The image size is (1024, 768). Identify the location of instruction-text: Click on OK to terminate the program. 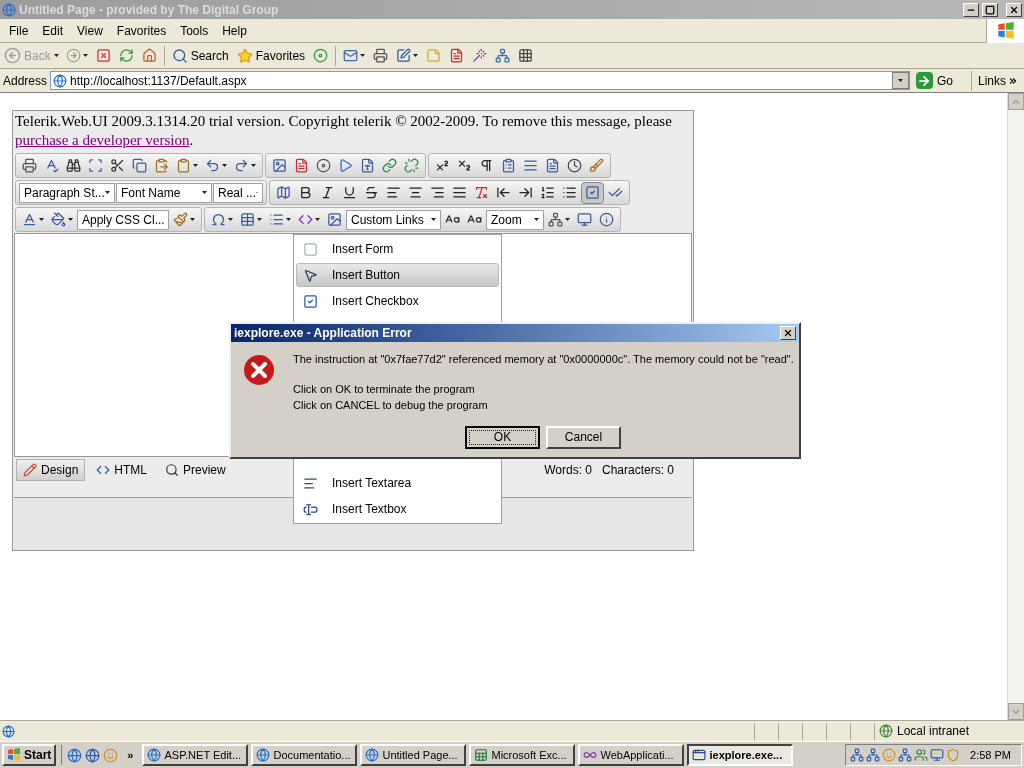
(384, 389).